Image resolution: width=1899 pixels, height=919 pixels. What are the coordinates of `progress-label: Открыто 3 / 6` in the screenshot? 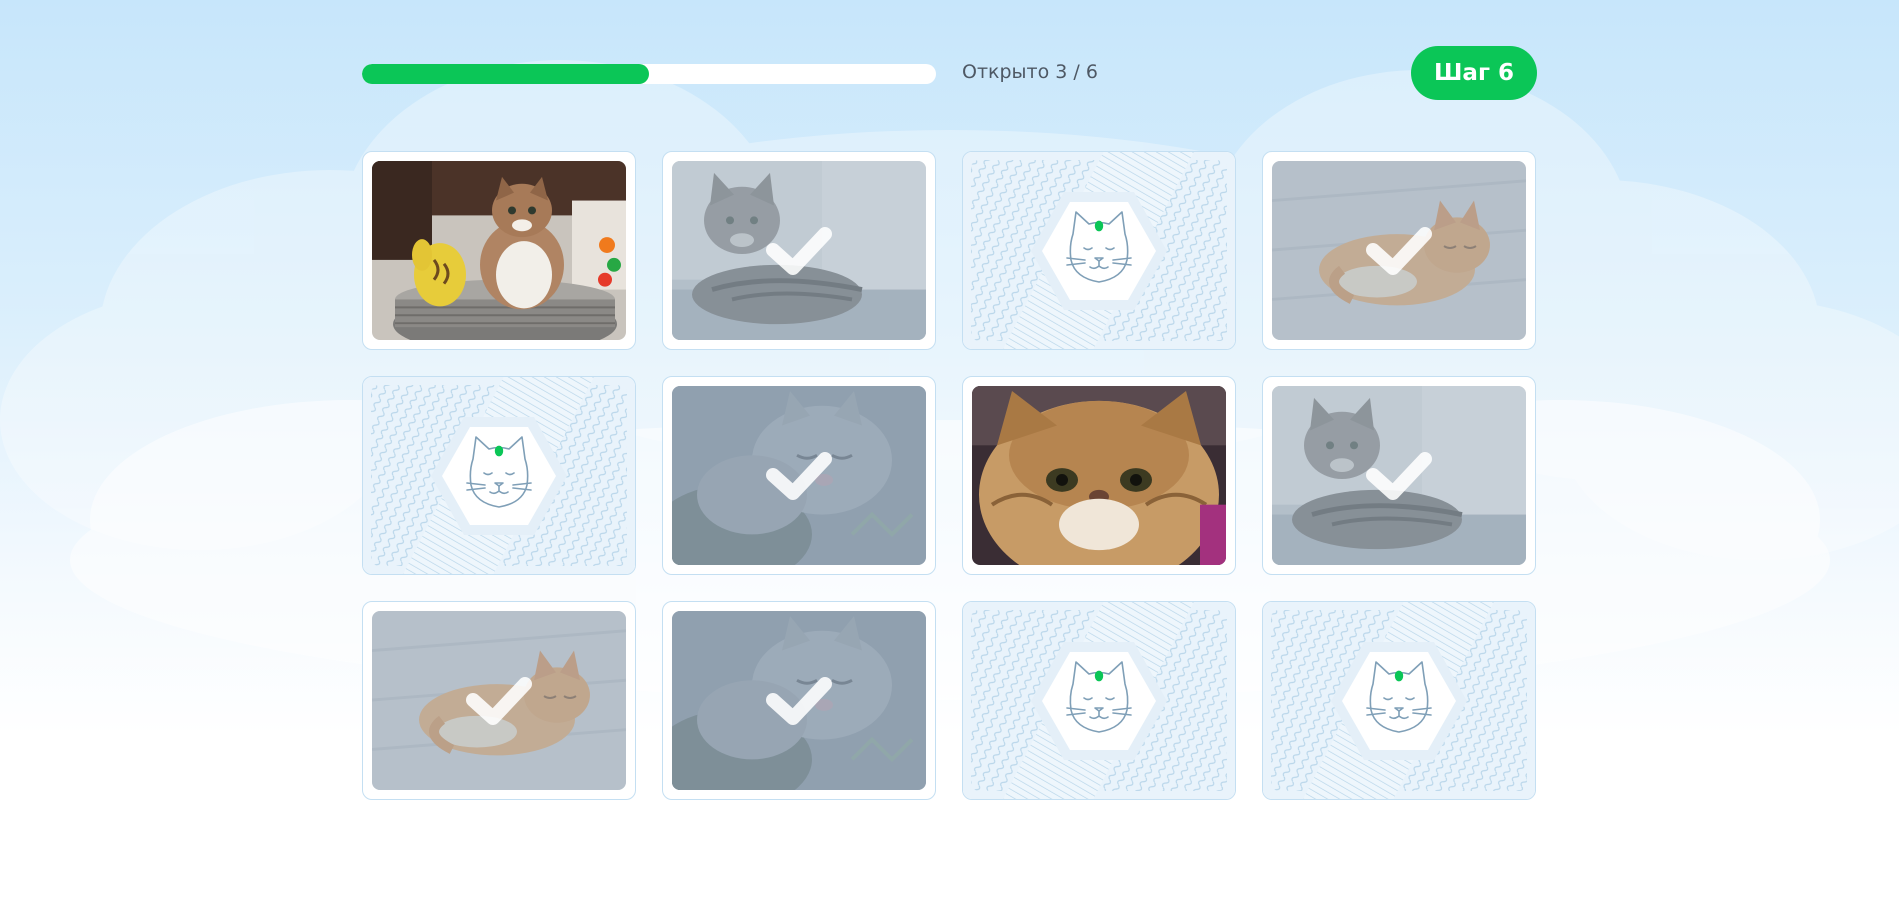 It's located at (1030, 72).